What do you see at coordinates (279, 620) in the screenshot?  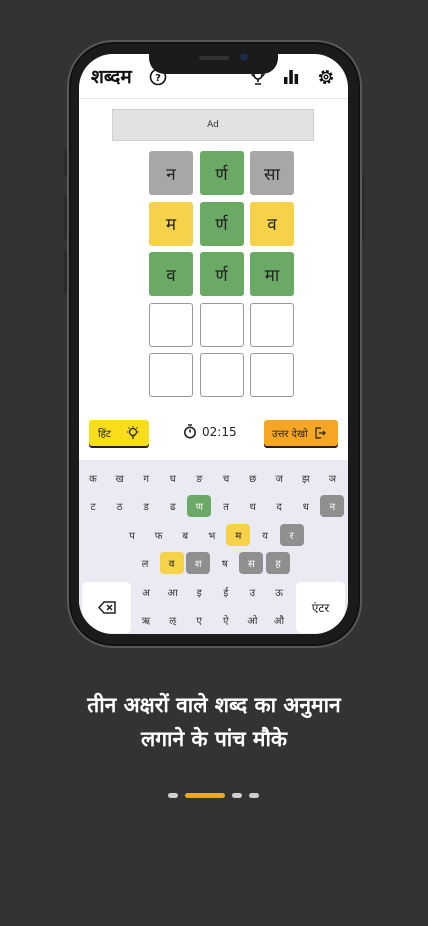 I see `keyboard-key: औ` at bounding box center [279, 620].